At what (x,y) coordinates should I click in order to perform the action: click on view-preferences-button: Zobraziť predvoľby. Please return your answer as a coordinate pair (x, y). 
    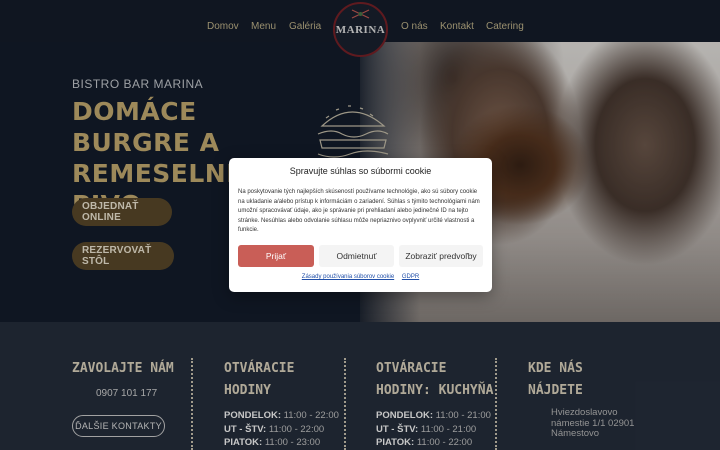
    Looking at the image, I should click on (441, 256).